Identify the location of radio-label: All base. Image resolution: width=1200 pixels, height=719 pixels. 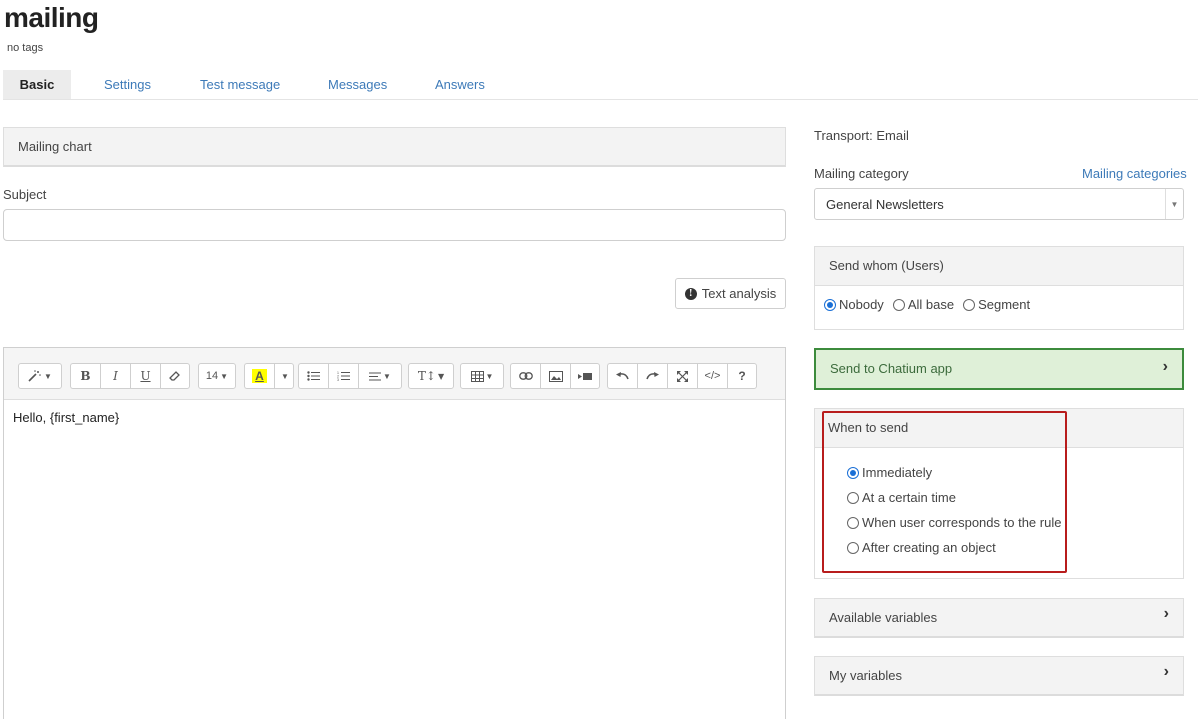
(931, 304).